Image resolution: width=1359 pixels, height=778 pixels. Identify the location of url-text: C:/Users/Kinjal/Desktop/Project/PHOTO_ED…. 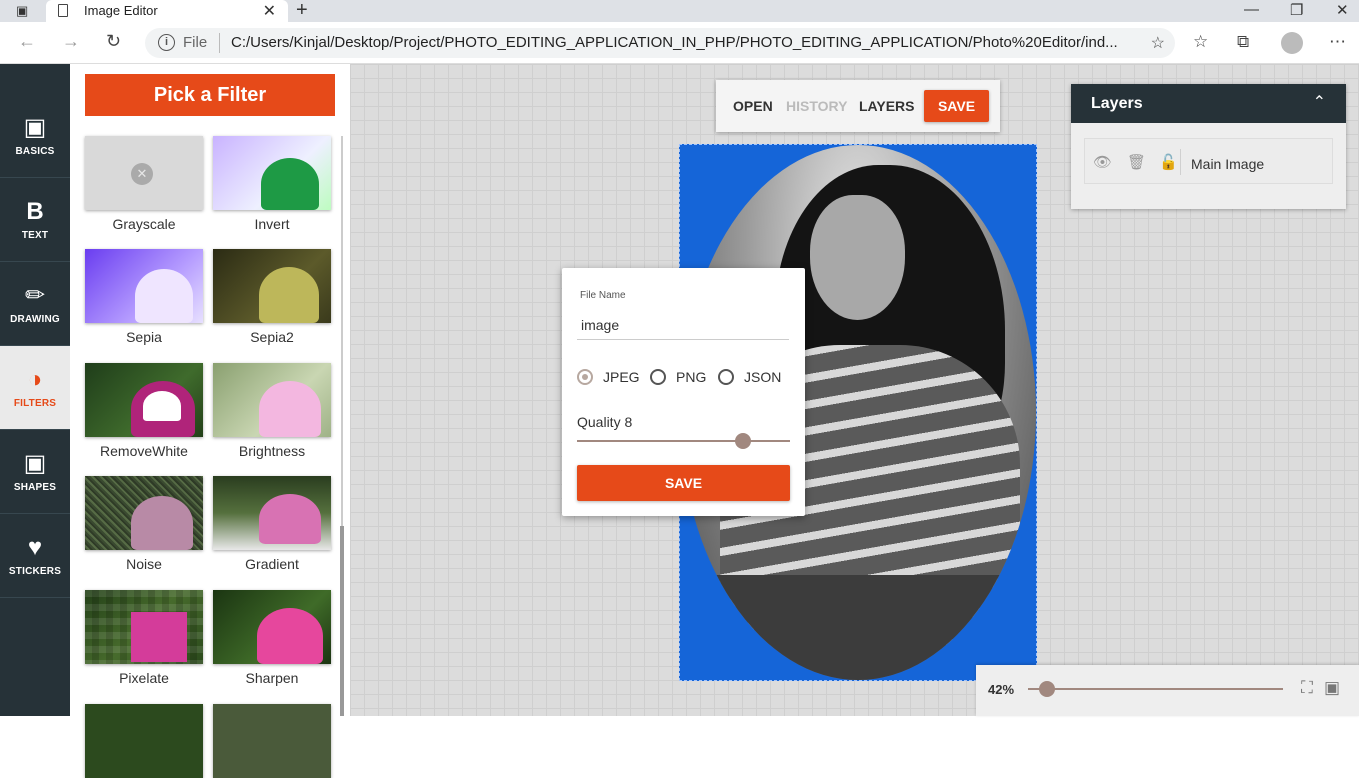
(674, 42).